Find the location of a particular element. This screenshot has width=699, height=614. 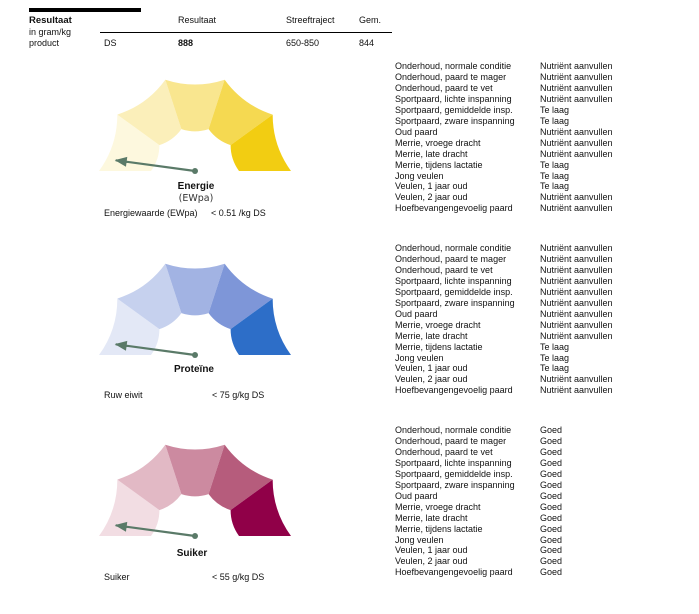

status-row: Oud paard Nutriënt aanvullen is located at coordinates (504, 132).